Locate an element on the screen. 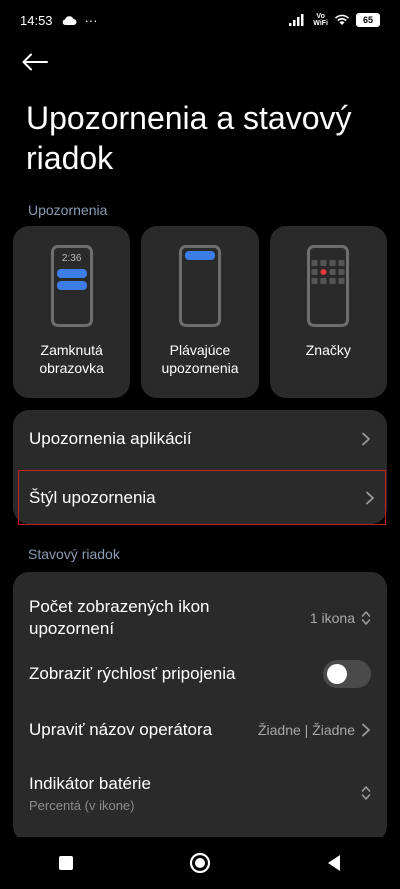  connection-speed-toggle is located at coordinates (347, 674).